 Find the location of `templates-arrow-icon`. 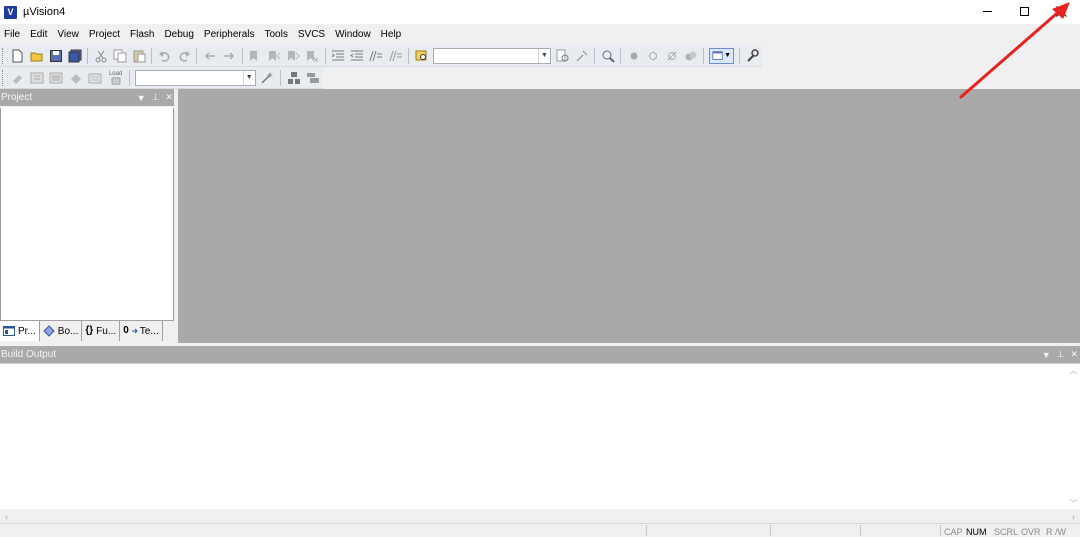

templates-arrow-icon is located at coordinates (134, 331).